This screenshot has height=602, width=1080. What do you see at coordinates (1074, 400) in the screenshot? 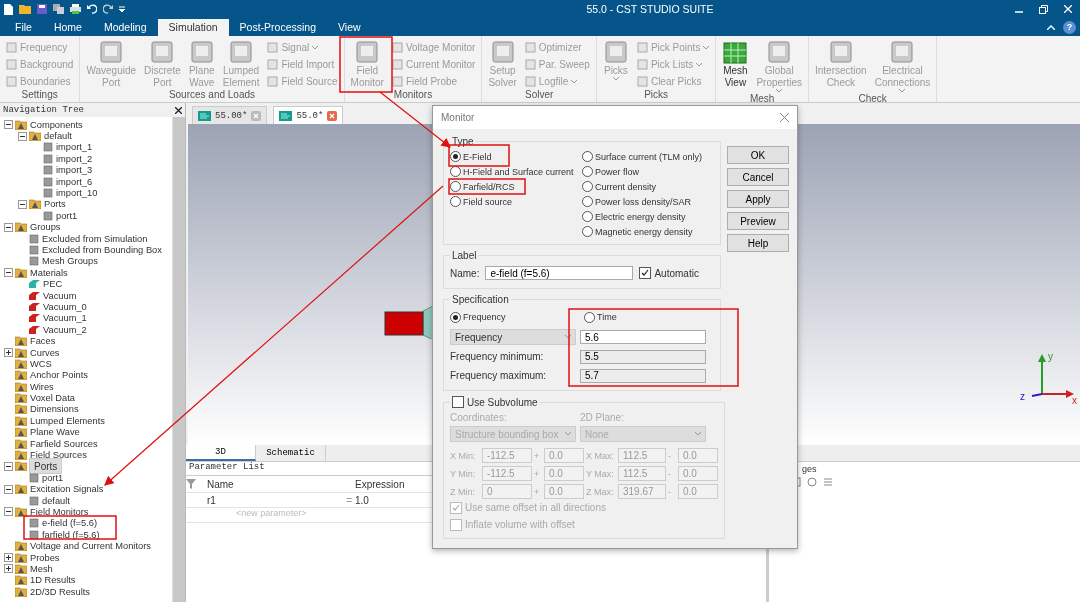
I see `axis-label: x` at bounding box center [1074, 400].